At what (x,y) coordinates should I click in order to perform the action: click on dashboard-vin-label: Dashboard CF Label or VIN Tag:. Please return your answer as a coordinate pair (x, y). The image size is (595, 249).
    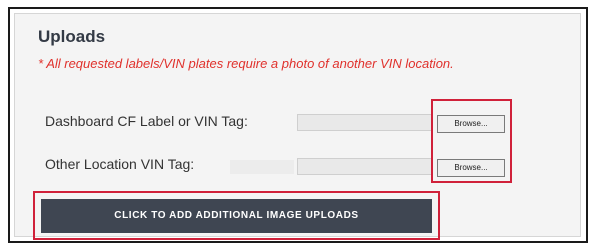
    Looking at the image, I should click on (146, 121).